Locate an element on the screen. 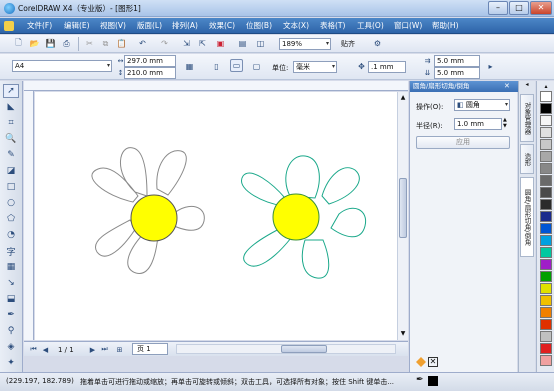 The image size is (554, 391). add-page-icon: ⊞ is located at coordinates (119, 349).